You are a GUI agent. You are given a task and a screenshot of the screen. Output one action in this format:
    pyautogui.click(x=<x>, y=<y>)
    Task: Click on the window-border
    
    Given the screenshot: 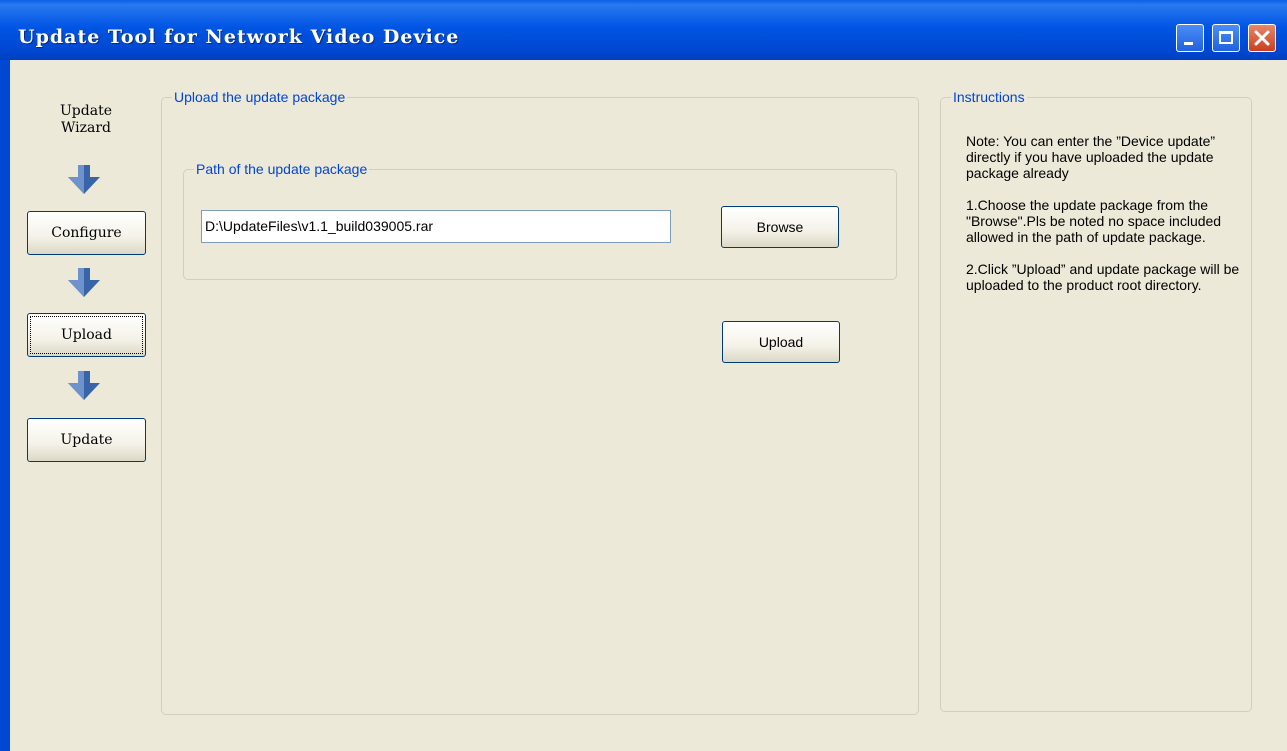 What is the action you would take?
    pyautogui.click(x=5, y=405)
    